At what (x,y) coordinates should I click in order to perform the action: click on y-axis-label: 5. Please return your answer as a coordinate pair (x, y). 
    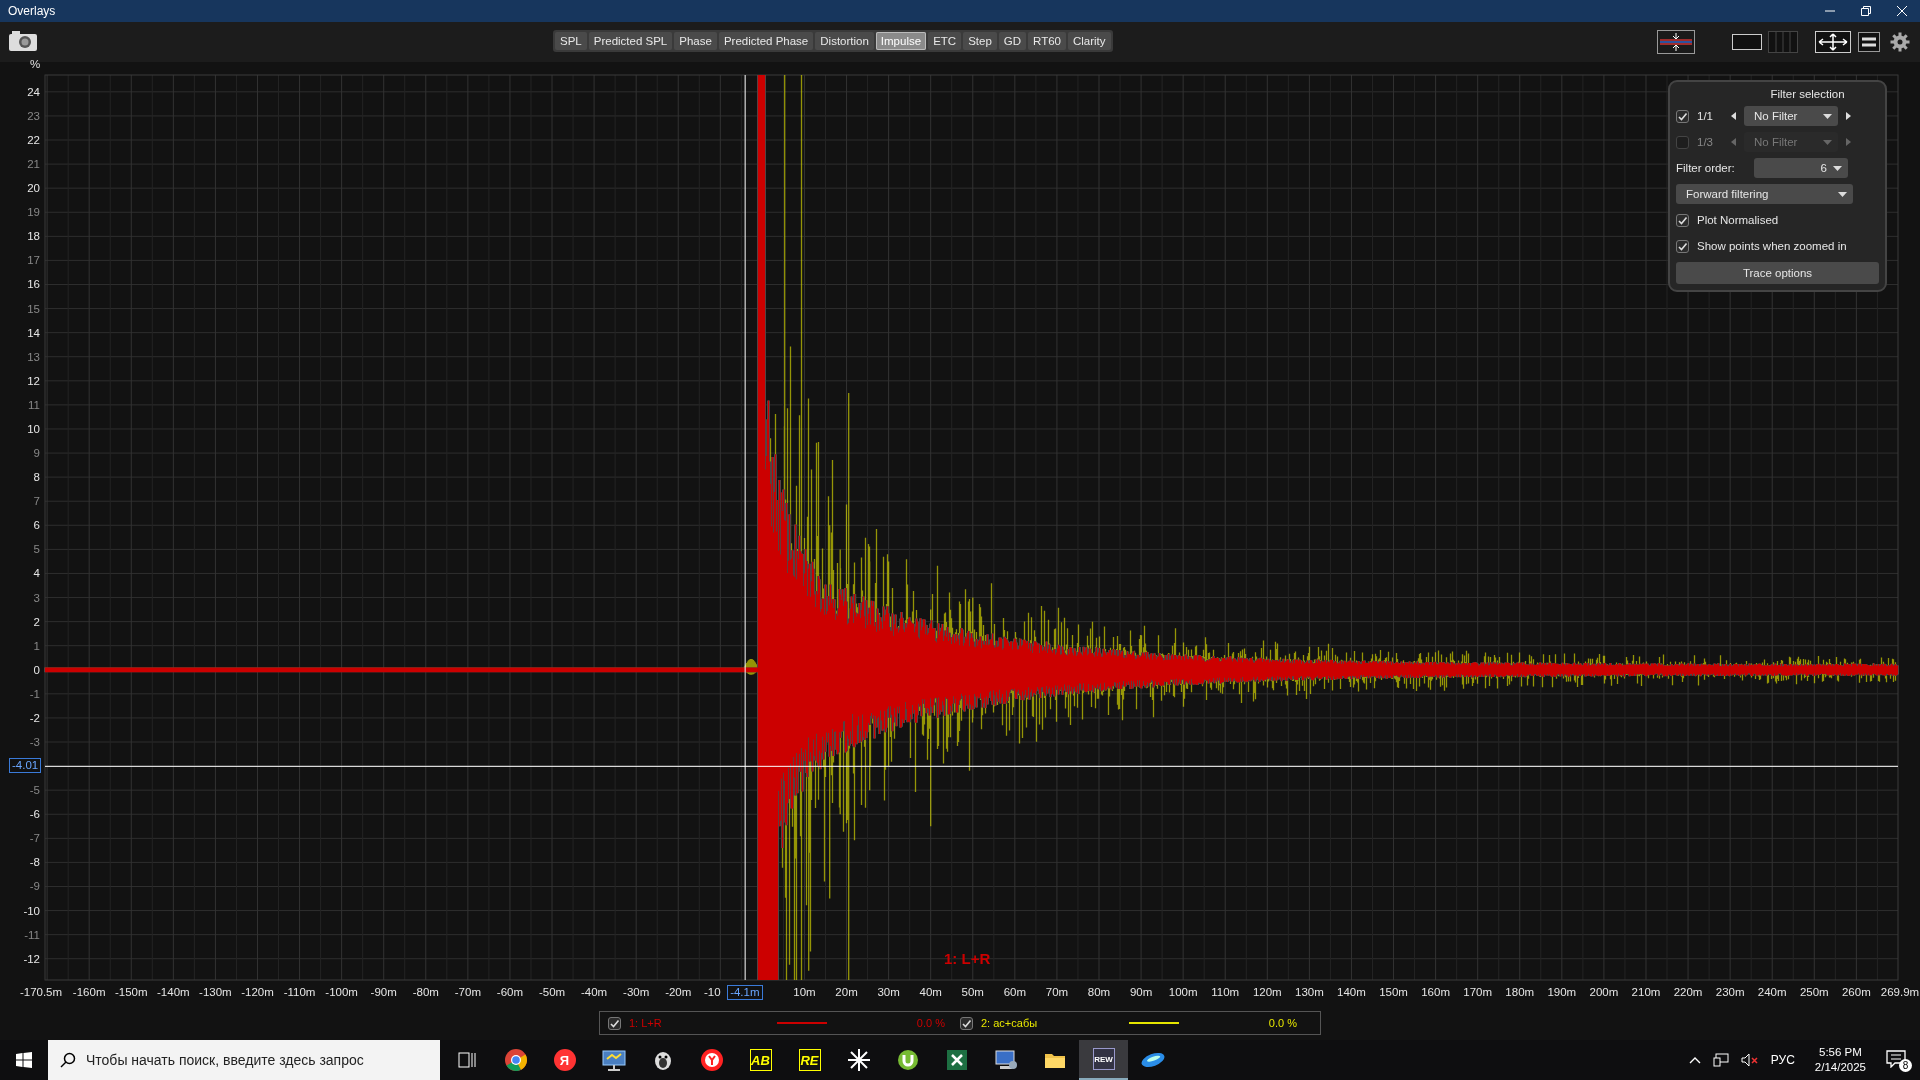
    Looking at the image, I should click on (36, 549).